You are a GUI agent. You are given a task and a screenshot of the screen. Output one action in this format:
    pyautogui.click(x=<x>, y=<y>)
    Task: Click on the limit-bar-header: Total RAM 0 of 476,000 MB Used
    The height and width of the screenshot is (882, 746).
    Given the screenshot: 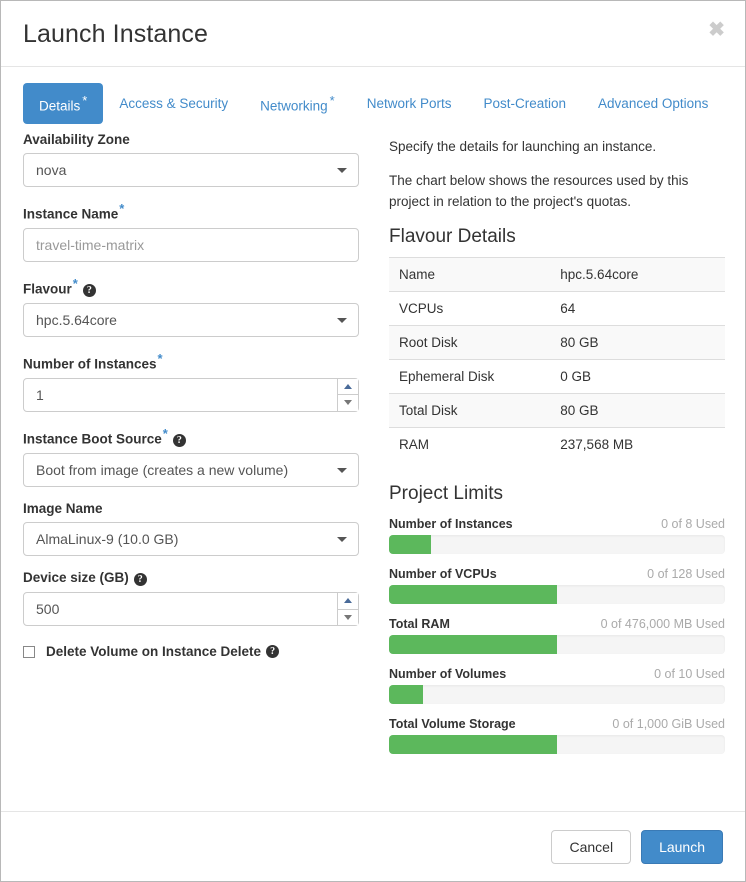 What is the action you would take?
    pyautogui.click(x=557, y=624)
    